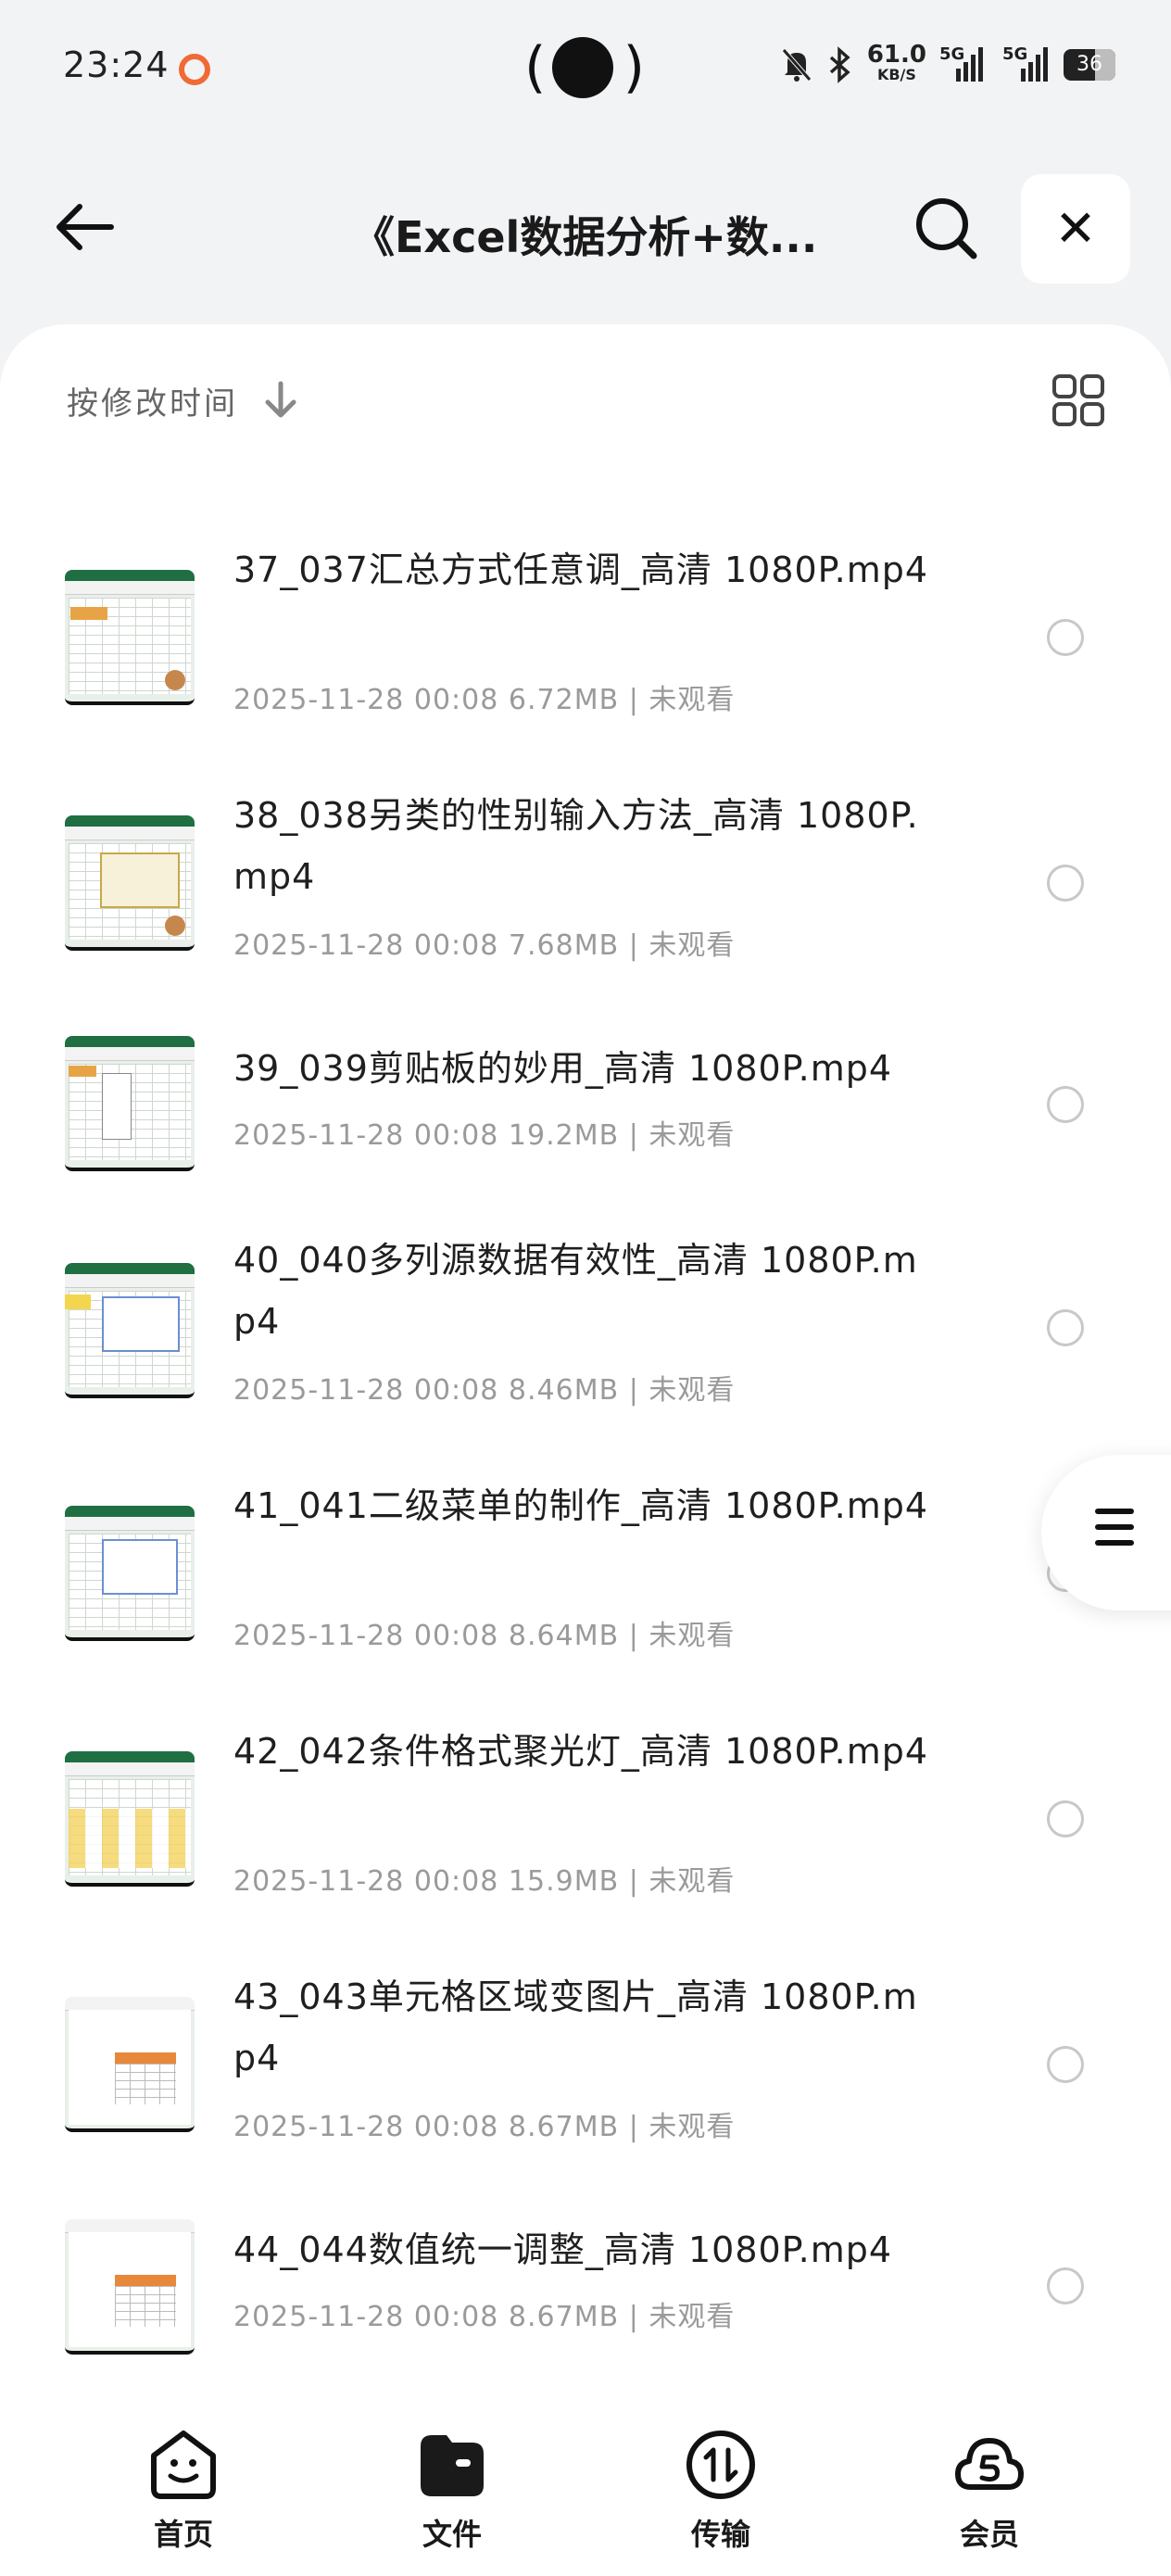 The height and width of the screenshot is (2576, 1171). What do you see at coordinates (452, 2497) in the screenshot?
I see `nav-files: 文件` at bounding box center [452, 2497].